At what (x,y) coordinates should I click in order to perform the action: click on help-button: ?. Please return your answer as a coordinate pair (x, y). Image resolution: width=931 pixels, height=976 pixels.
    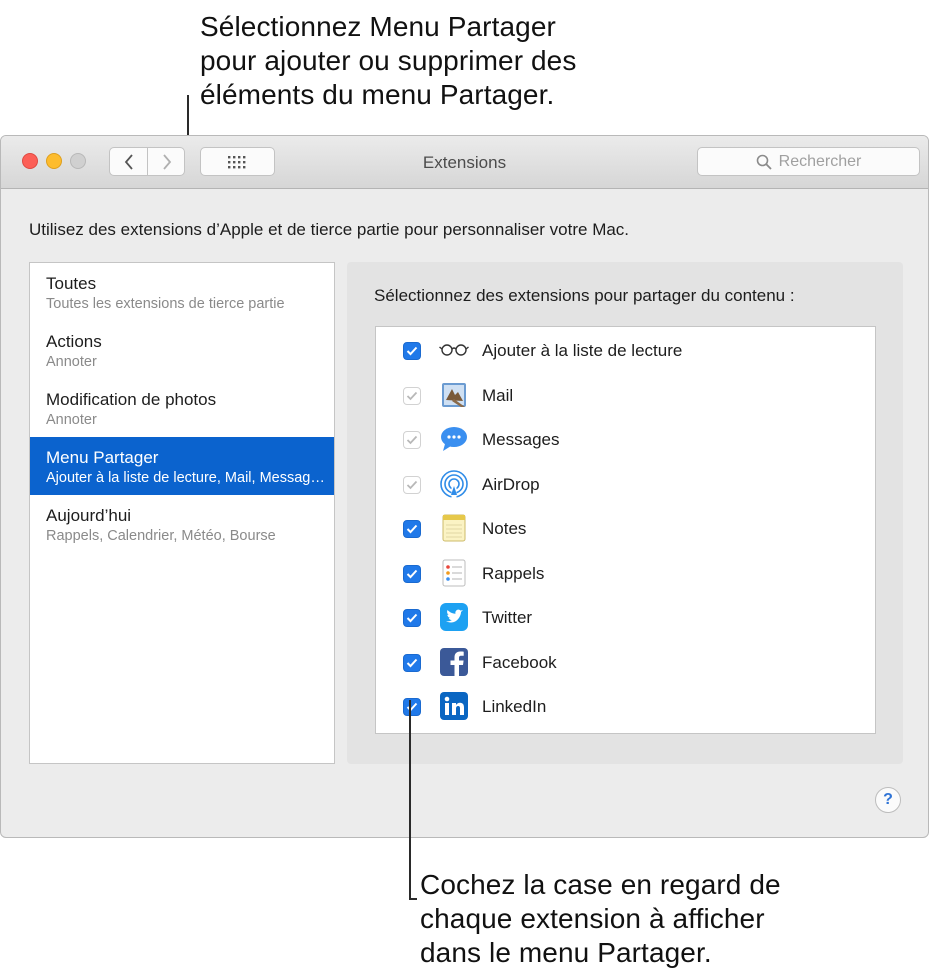
    Looking at the image, I should click on (888, 800).